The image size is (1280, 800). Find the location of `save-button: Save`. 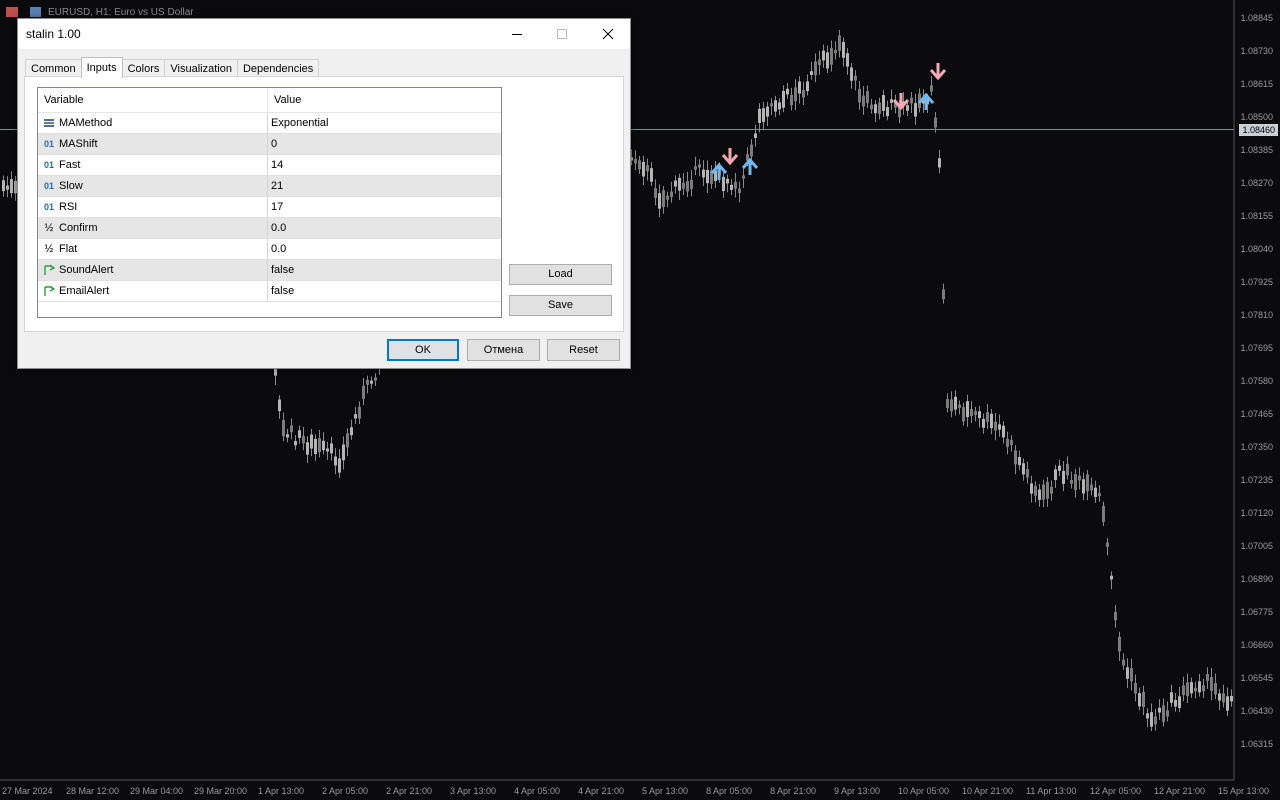

save-button: Save is located at coordinates (560, 305).